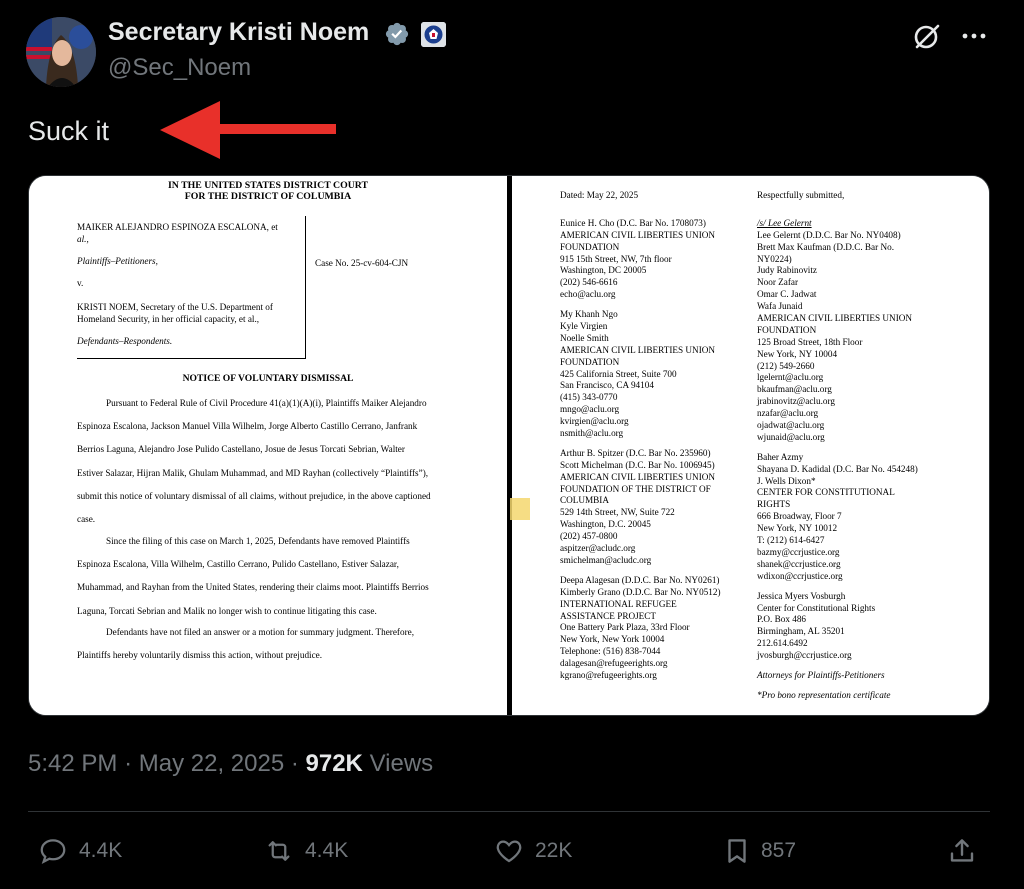 The width and height of the screenshot is (1024, 889). Describe the element at coordinates (786, 480) in the screenshot. I see `counsel-line: J. Wells Dixon*` at that location.